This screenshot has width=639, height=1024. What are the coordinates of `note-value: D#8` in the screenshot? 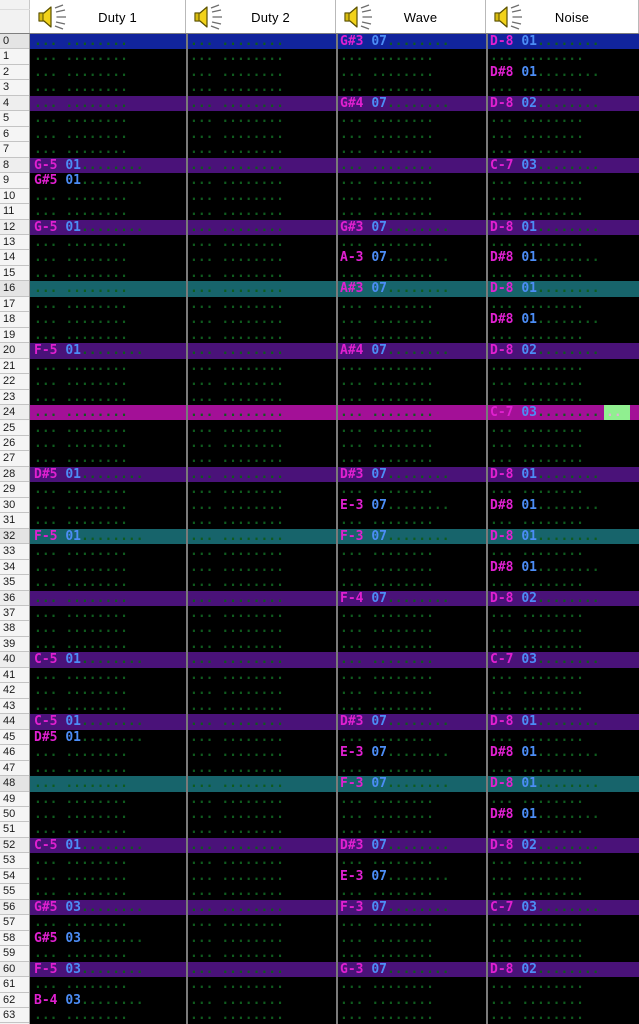 It's located at (501, 72).